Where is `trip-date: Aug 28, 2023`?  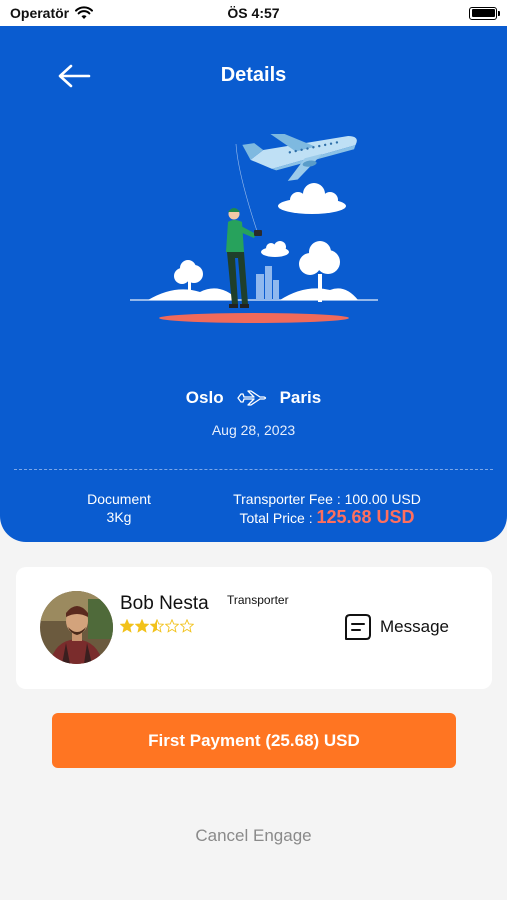 trip-date: Aug 28, 2023 is located at coordinates (253, 430).